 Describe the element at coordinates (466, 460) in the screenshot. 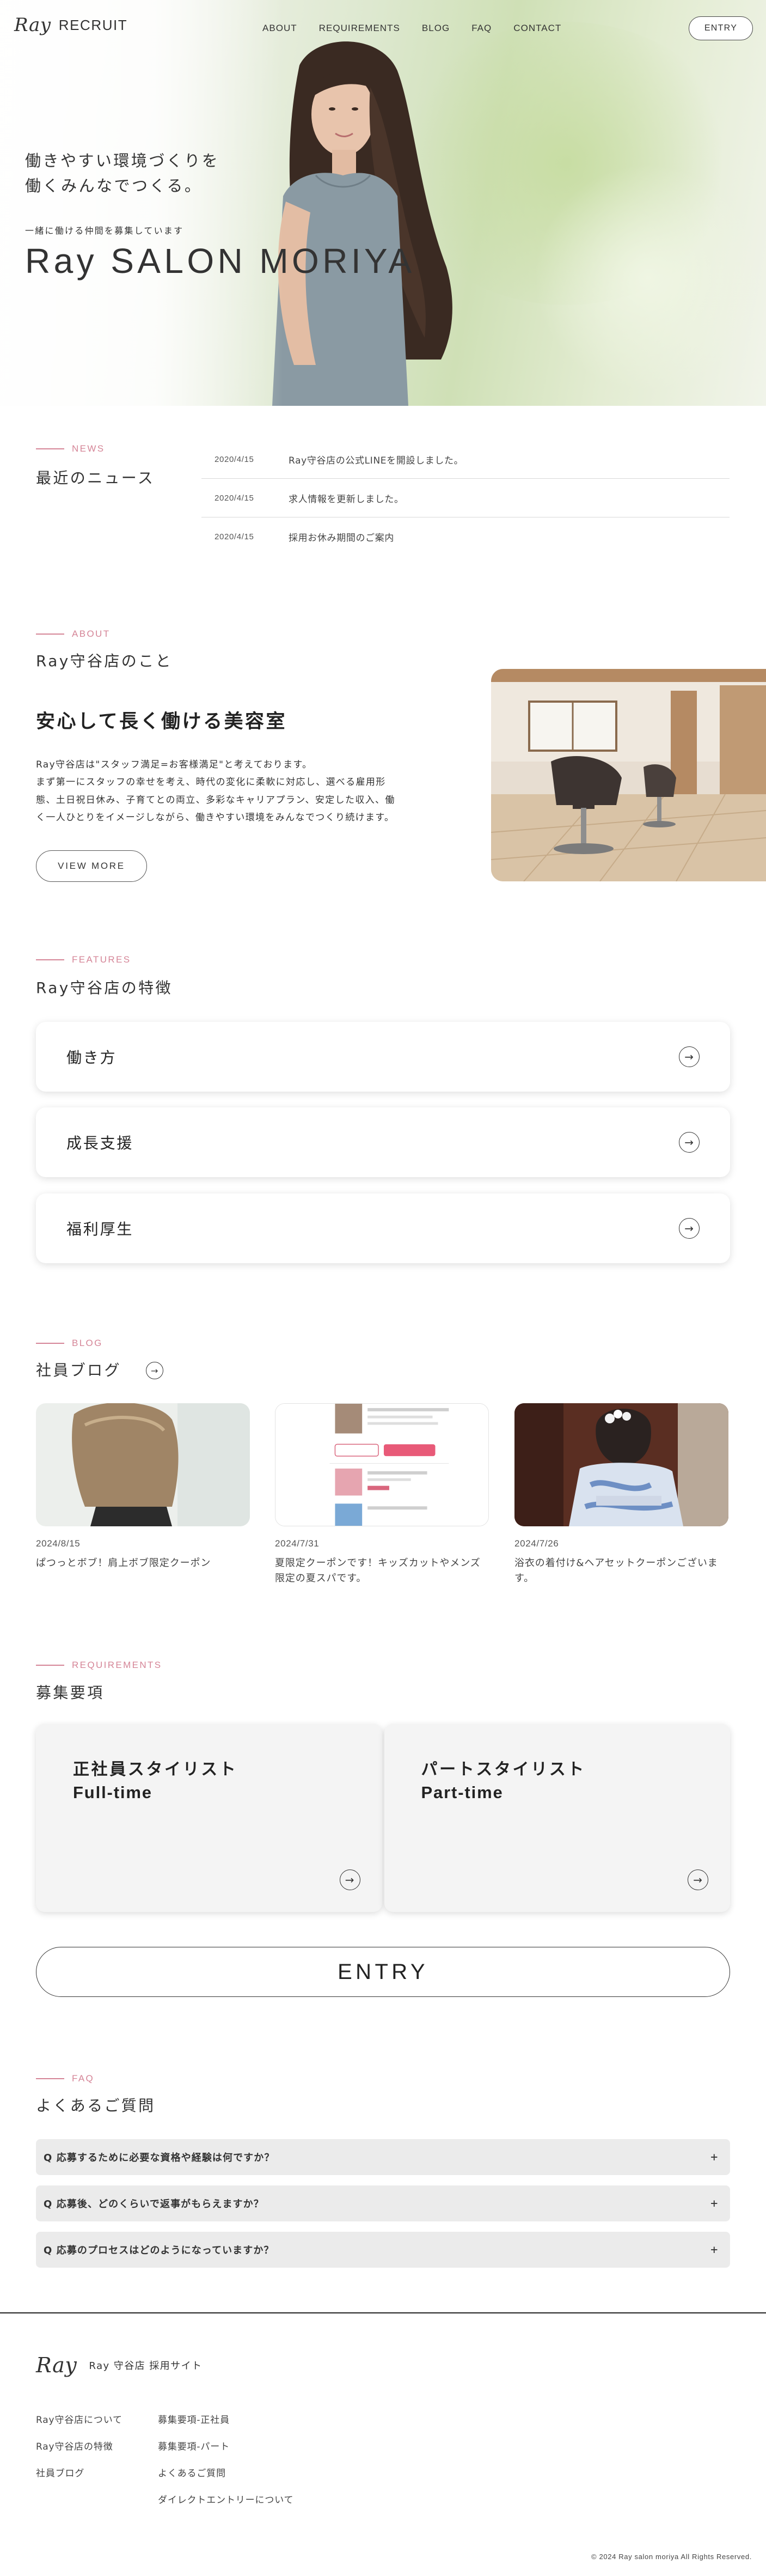

I see `news-item: 2020/4/15 Ray守谷店の公式LINEを開設しました。` at that location.